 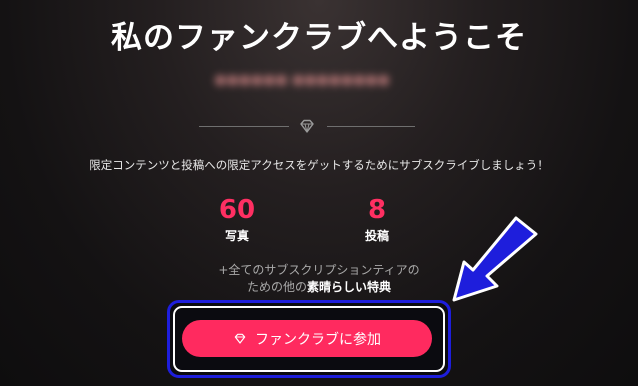 I want to click on stat-photos-value: 60, so click(x=237, y=210).